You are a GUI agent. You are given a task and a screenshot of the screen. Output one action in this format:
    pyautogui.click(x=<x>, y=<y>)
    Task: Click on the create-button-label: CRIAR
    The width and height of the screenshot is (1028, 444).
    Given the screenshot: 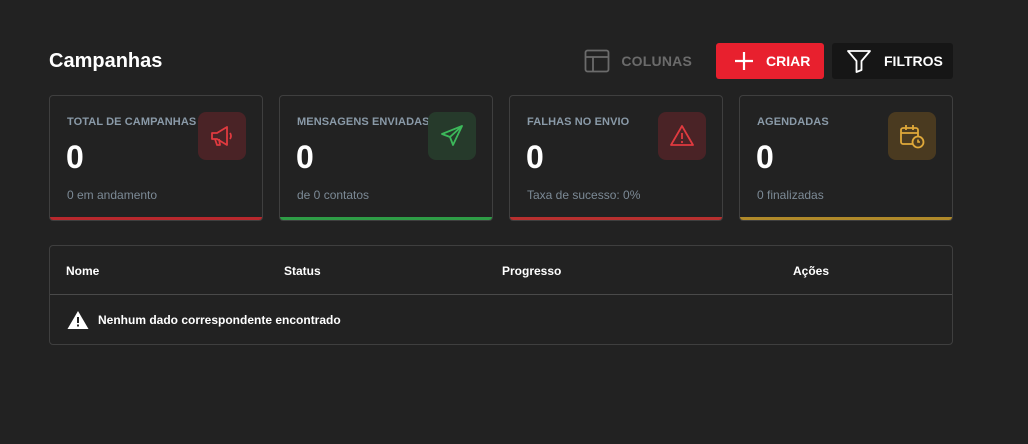 What is the action you would take?
    pyautogui.click(x=788, y=61)
    